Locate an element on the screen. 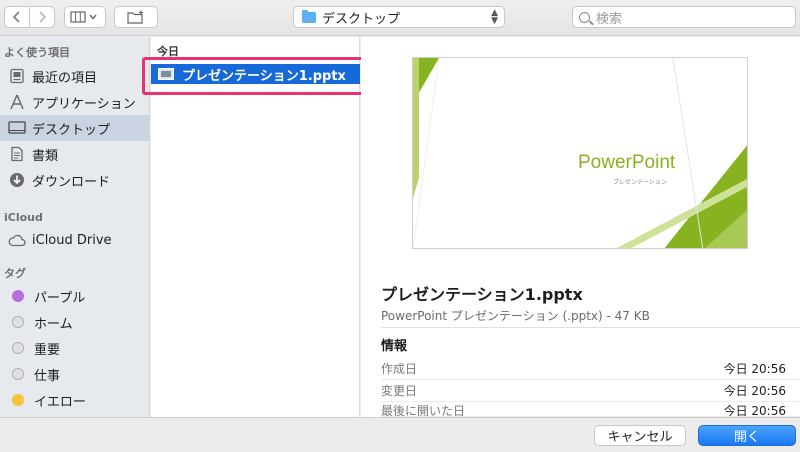  new-folder-button is located at coordinates (136, 17).